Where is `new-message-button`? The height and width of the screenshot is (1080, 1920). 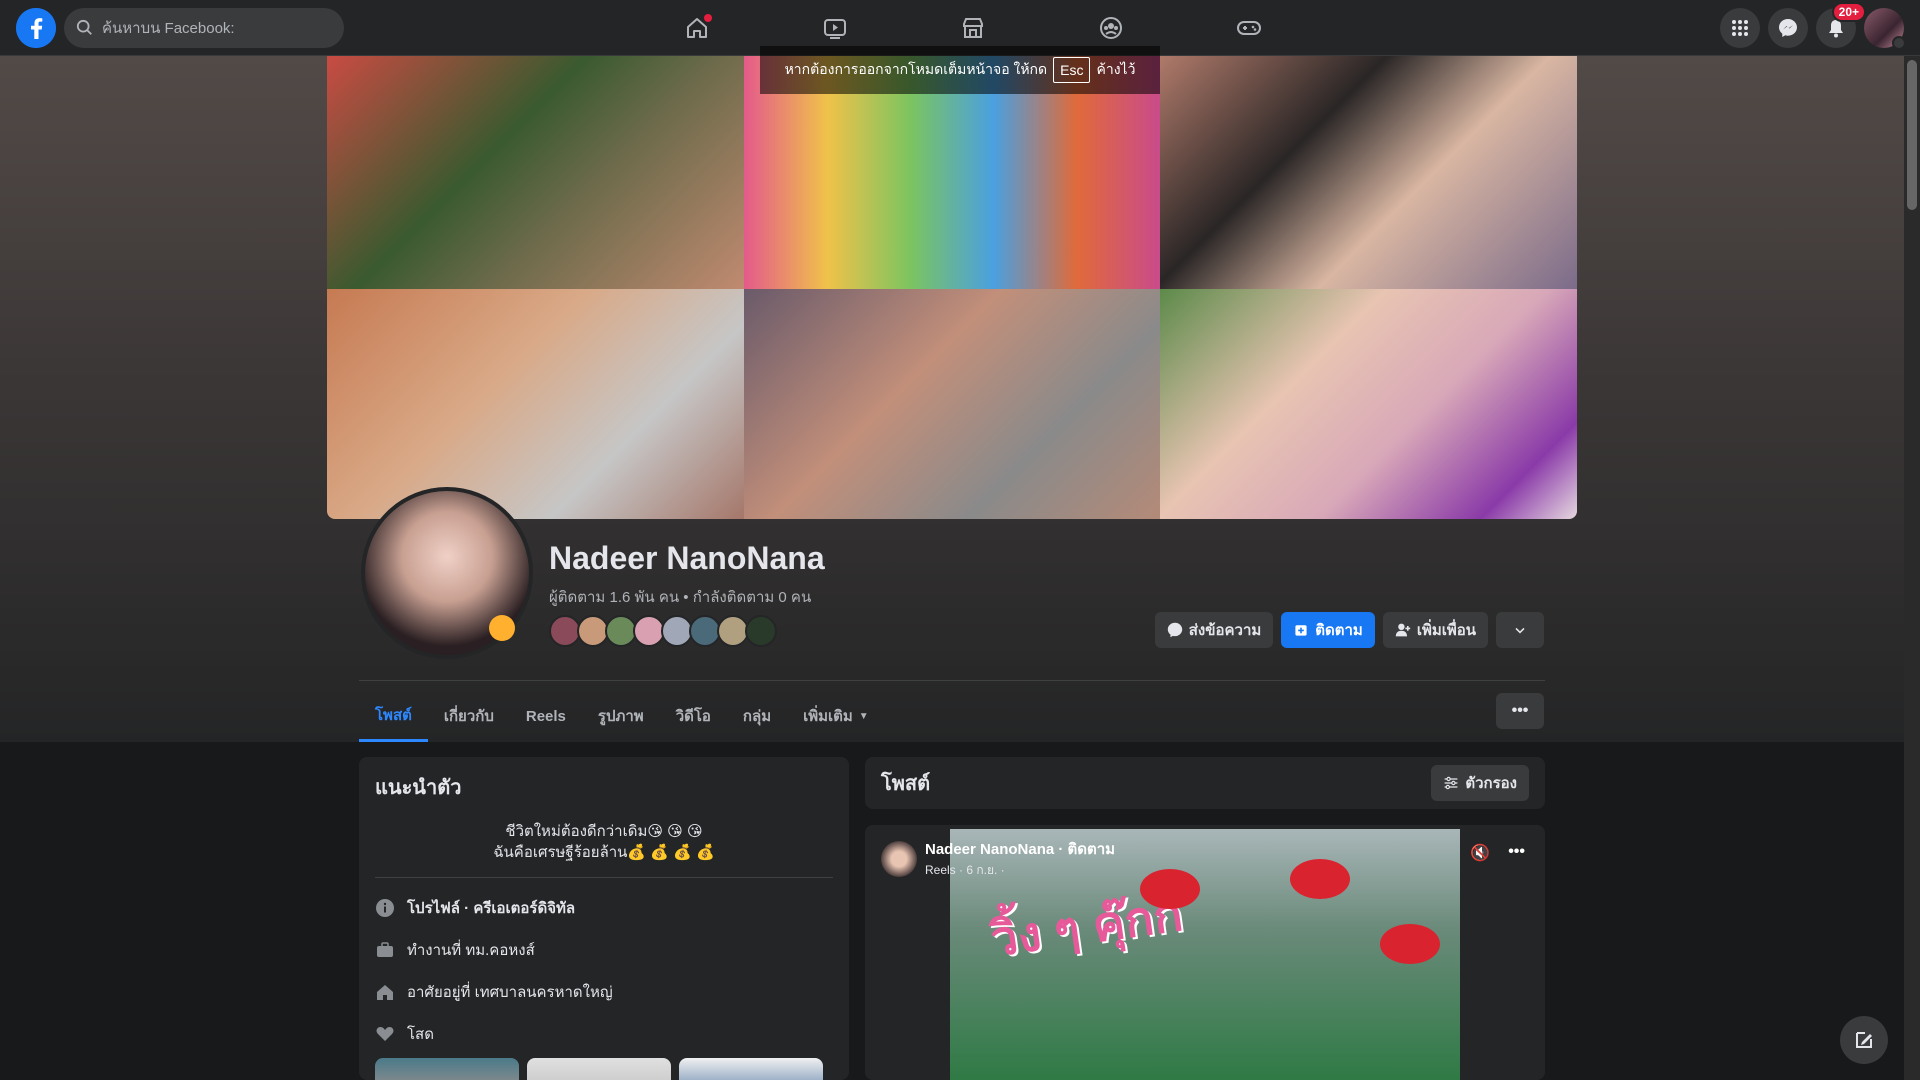
new-message-button is located at coordinates (1864, 1040).